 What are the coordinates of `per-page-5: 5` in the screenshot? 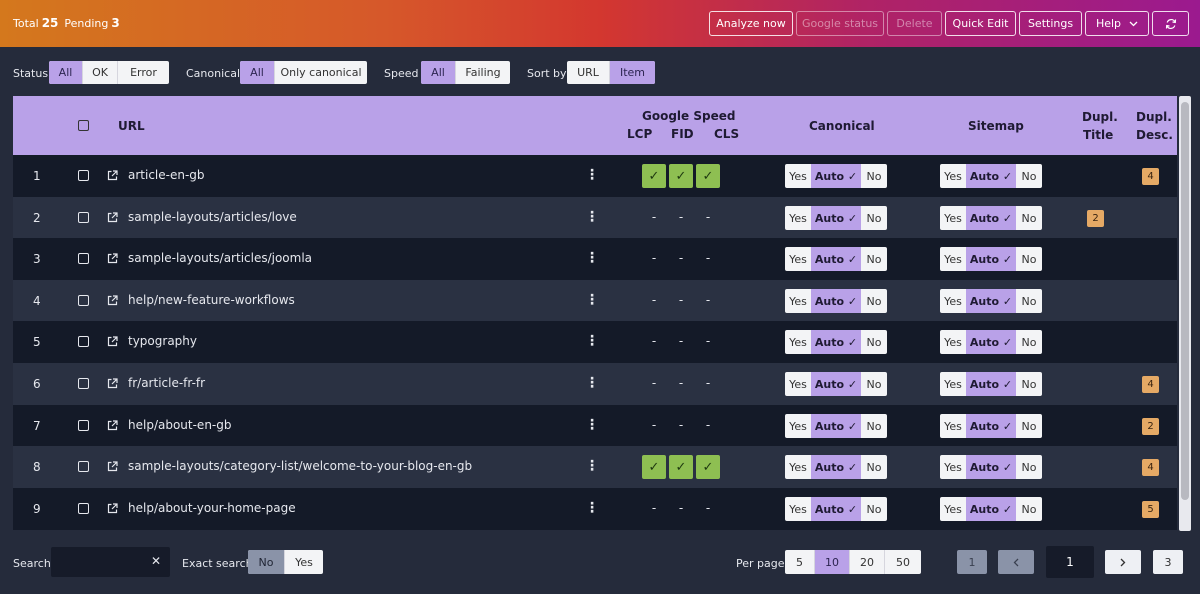 It's located at (800, 562).